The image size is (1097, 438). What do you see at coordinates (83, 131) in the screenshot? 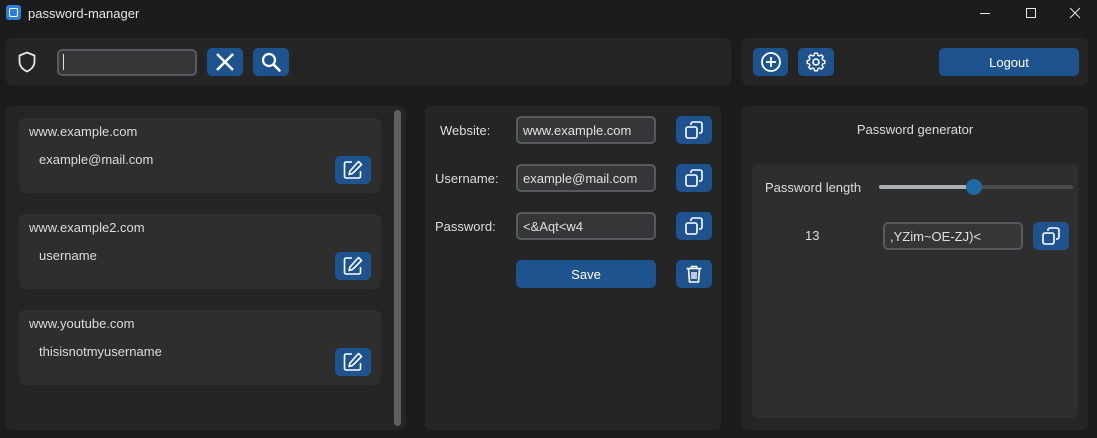
I see `entry-website: www.example.com` at bounding box center [83, 131].